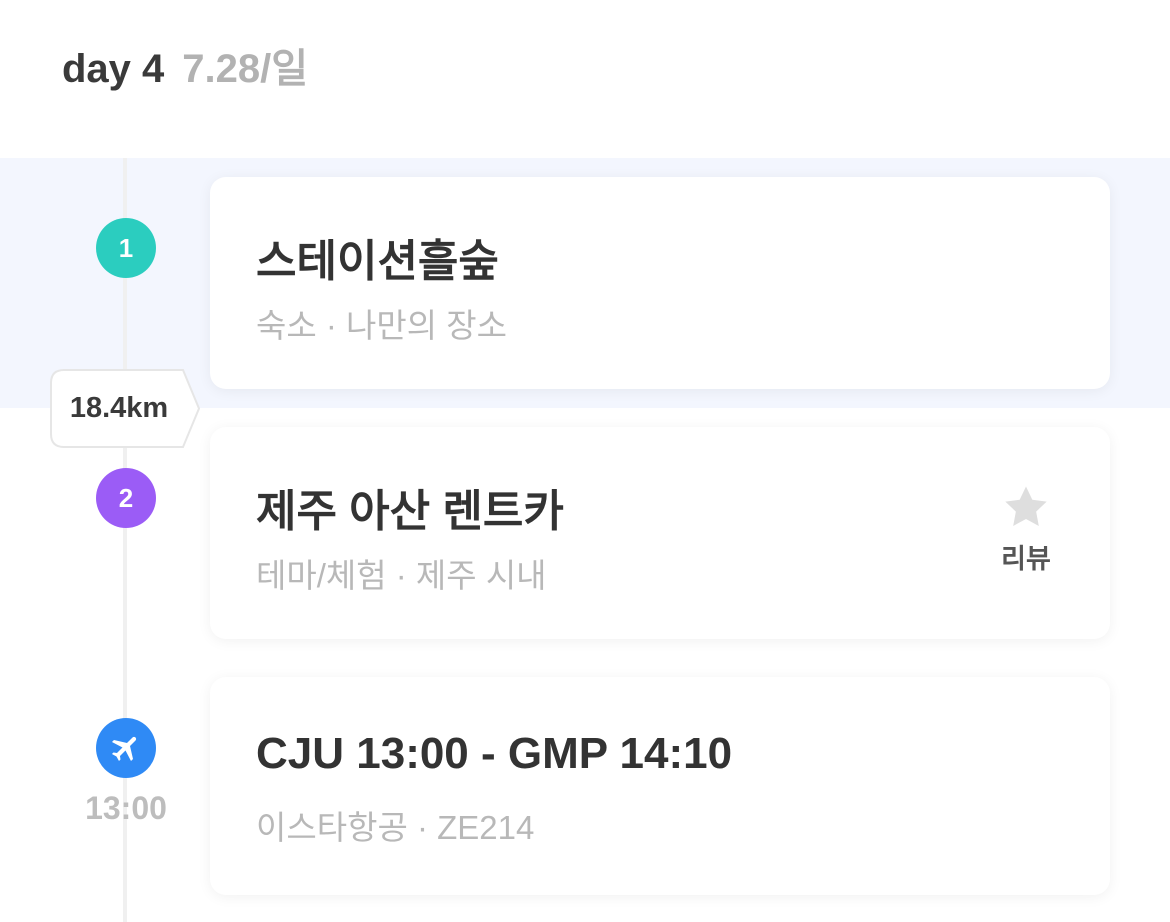 The width and height of the screenshot is (1170, 922). What do you see at coordinates (119, 408) in the screenshot?
I see `distance-text: 18.4km` at bounding box center [119, 408].